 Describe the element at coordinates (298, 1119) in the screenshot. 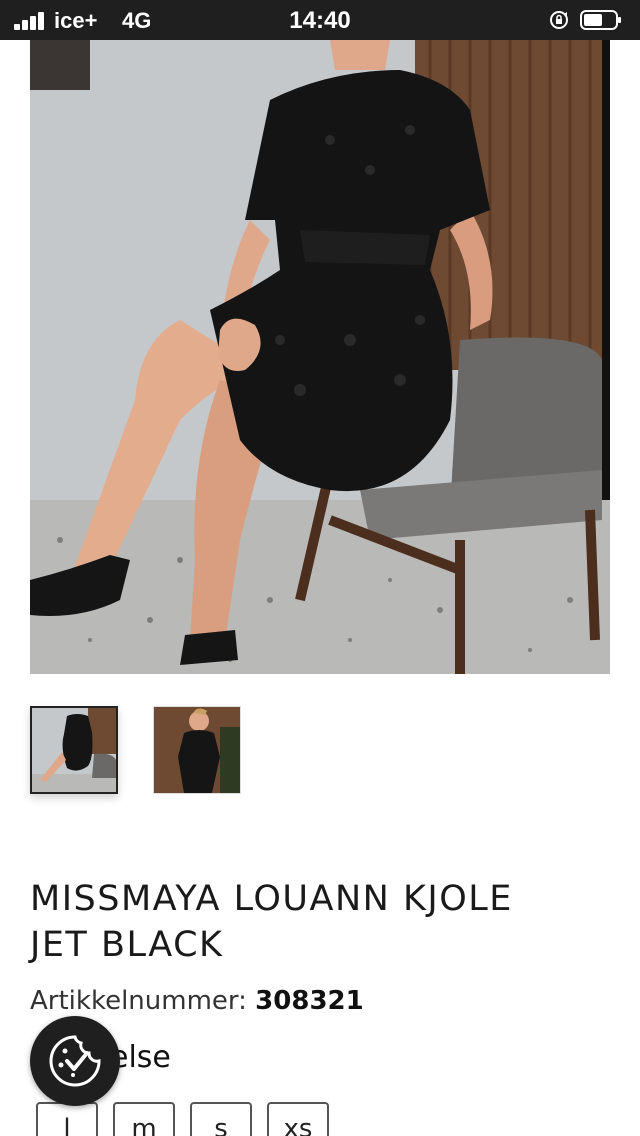

I see `size-option-xs: xs` at that location.